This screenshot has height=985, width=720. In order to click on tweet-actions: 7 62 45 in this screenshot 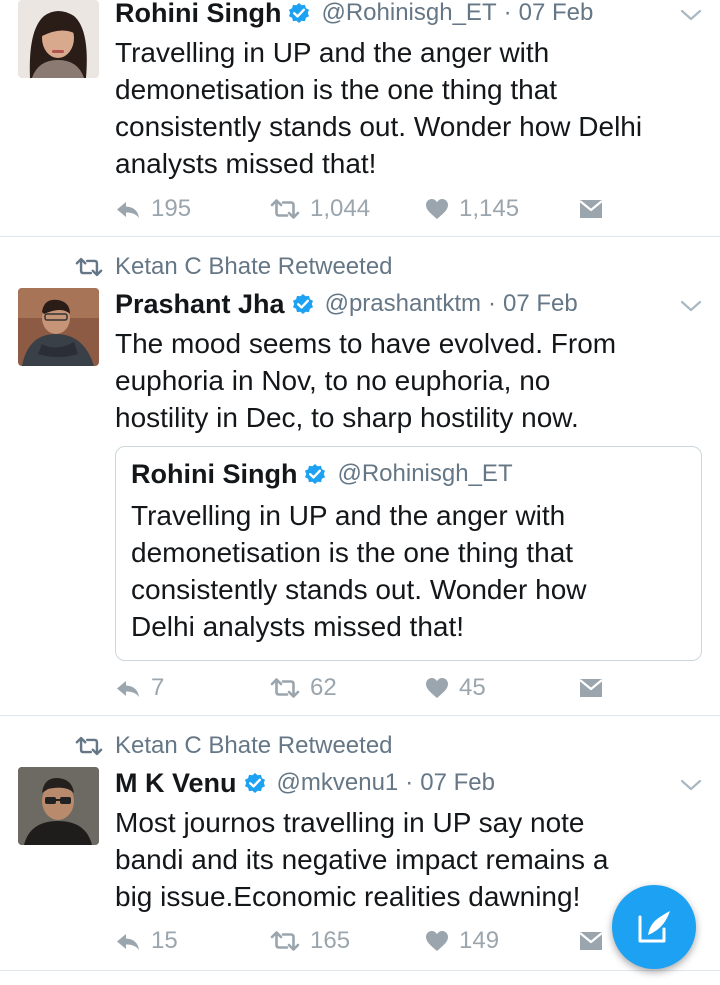, I will do `click(417, 688)`.